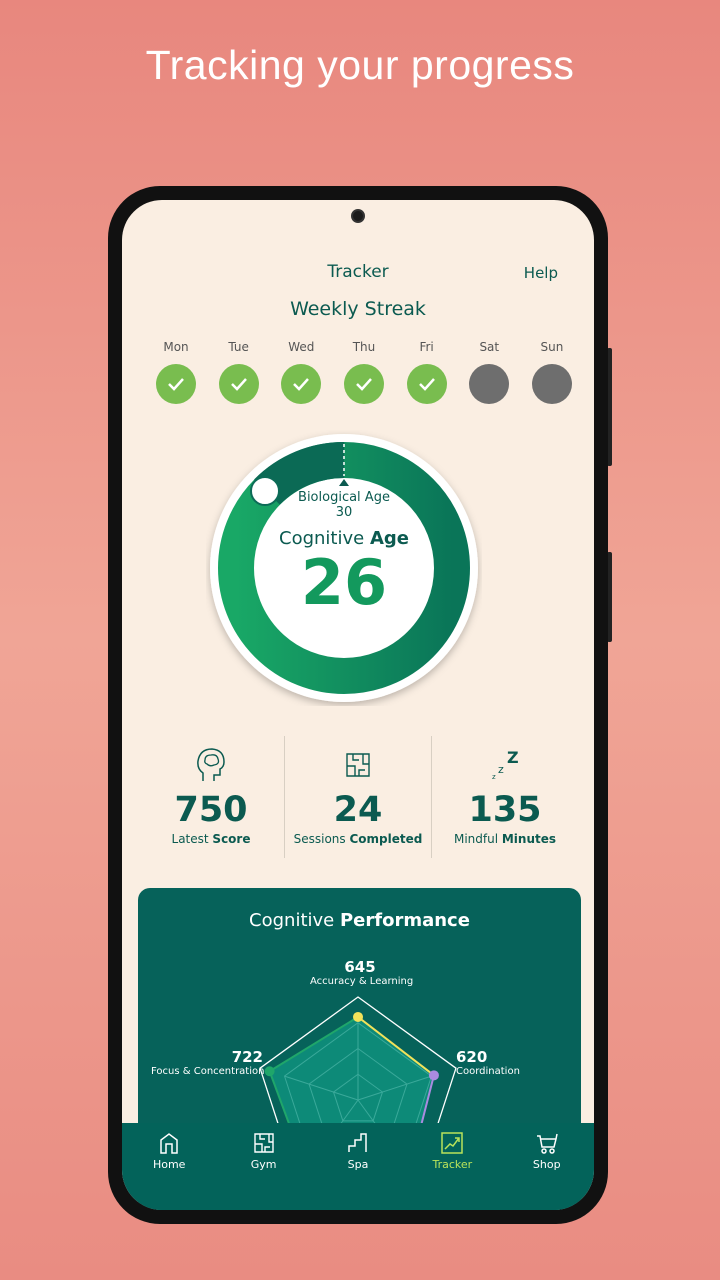 The image size is (720, 1280). I want to click on cart-icon, so click(547, 1143).